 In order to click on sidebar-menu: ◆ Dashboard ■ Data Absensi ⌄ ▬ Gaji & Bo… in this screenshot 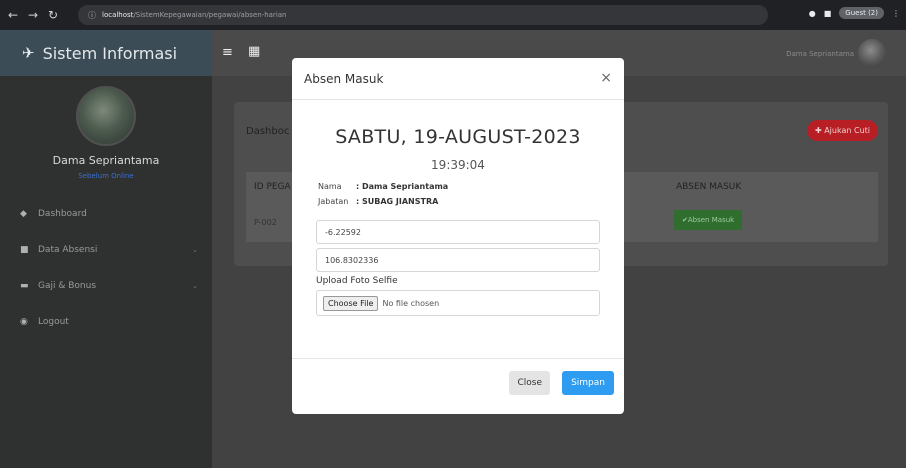, I will do `click(106, 268)`.